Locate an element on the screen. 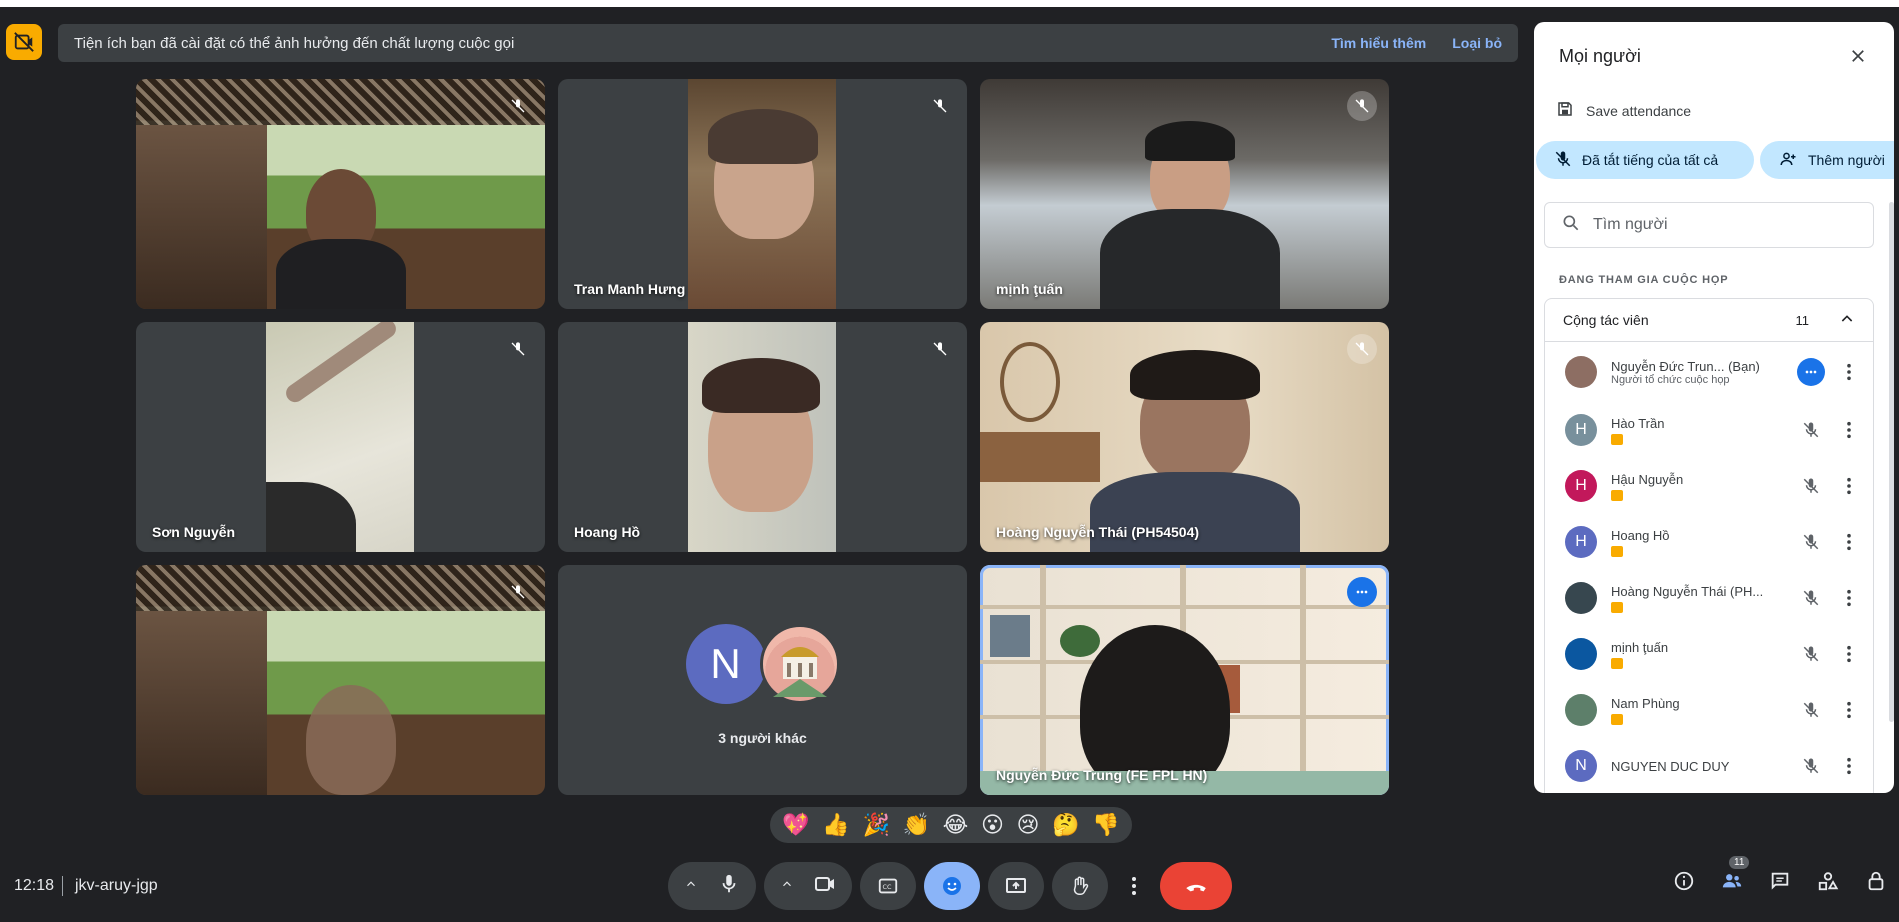  mic-options-chevron-icon is located at coordinates (691, 886).